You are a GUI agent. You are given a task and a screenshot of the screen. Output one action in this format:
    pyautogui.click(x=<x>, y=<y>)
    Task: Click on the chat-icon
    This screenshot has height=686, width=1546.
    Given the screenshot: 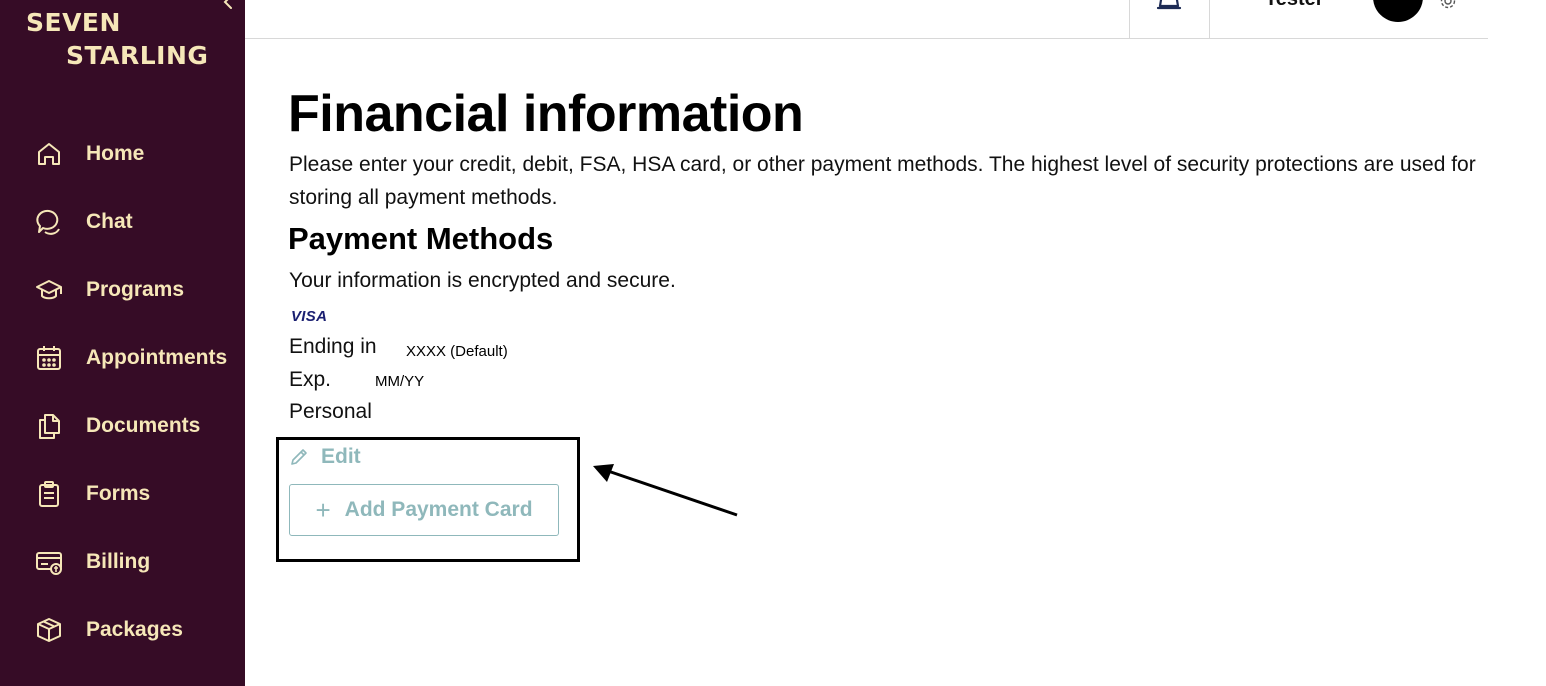 What is the action you would take?
    pyautogui.click(x=49, y=222)
    